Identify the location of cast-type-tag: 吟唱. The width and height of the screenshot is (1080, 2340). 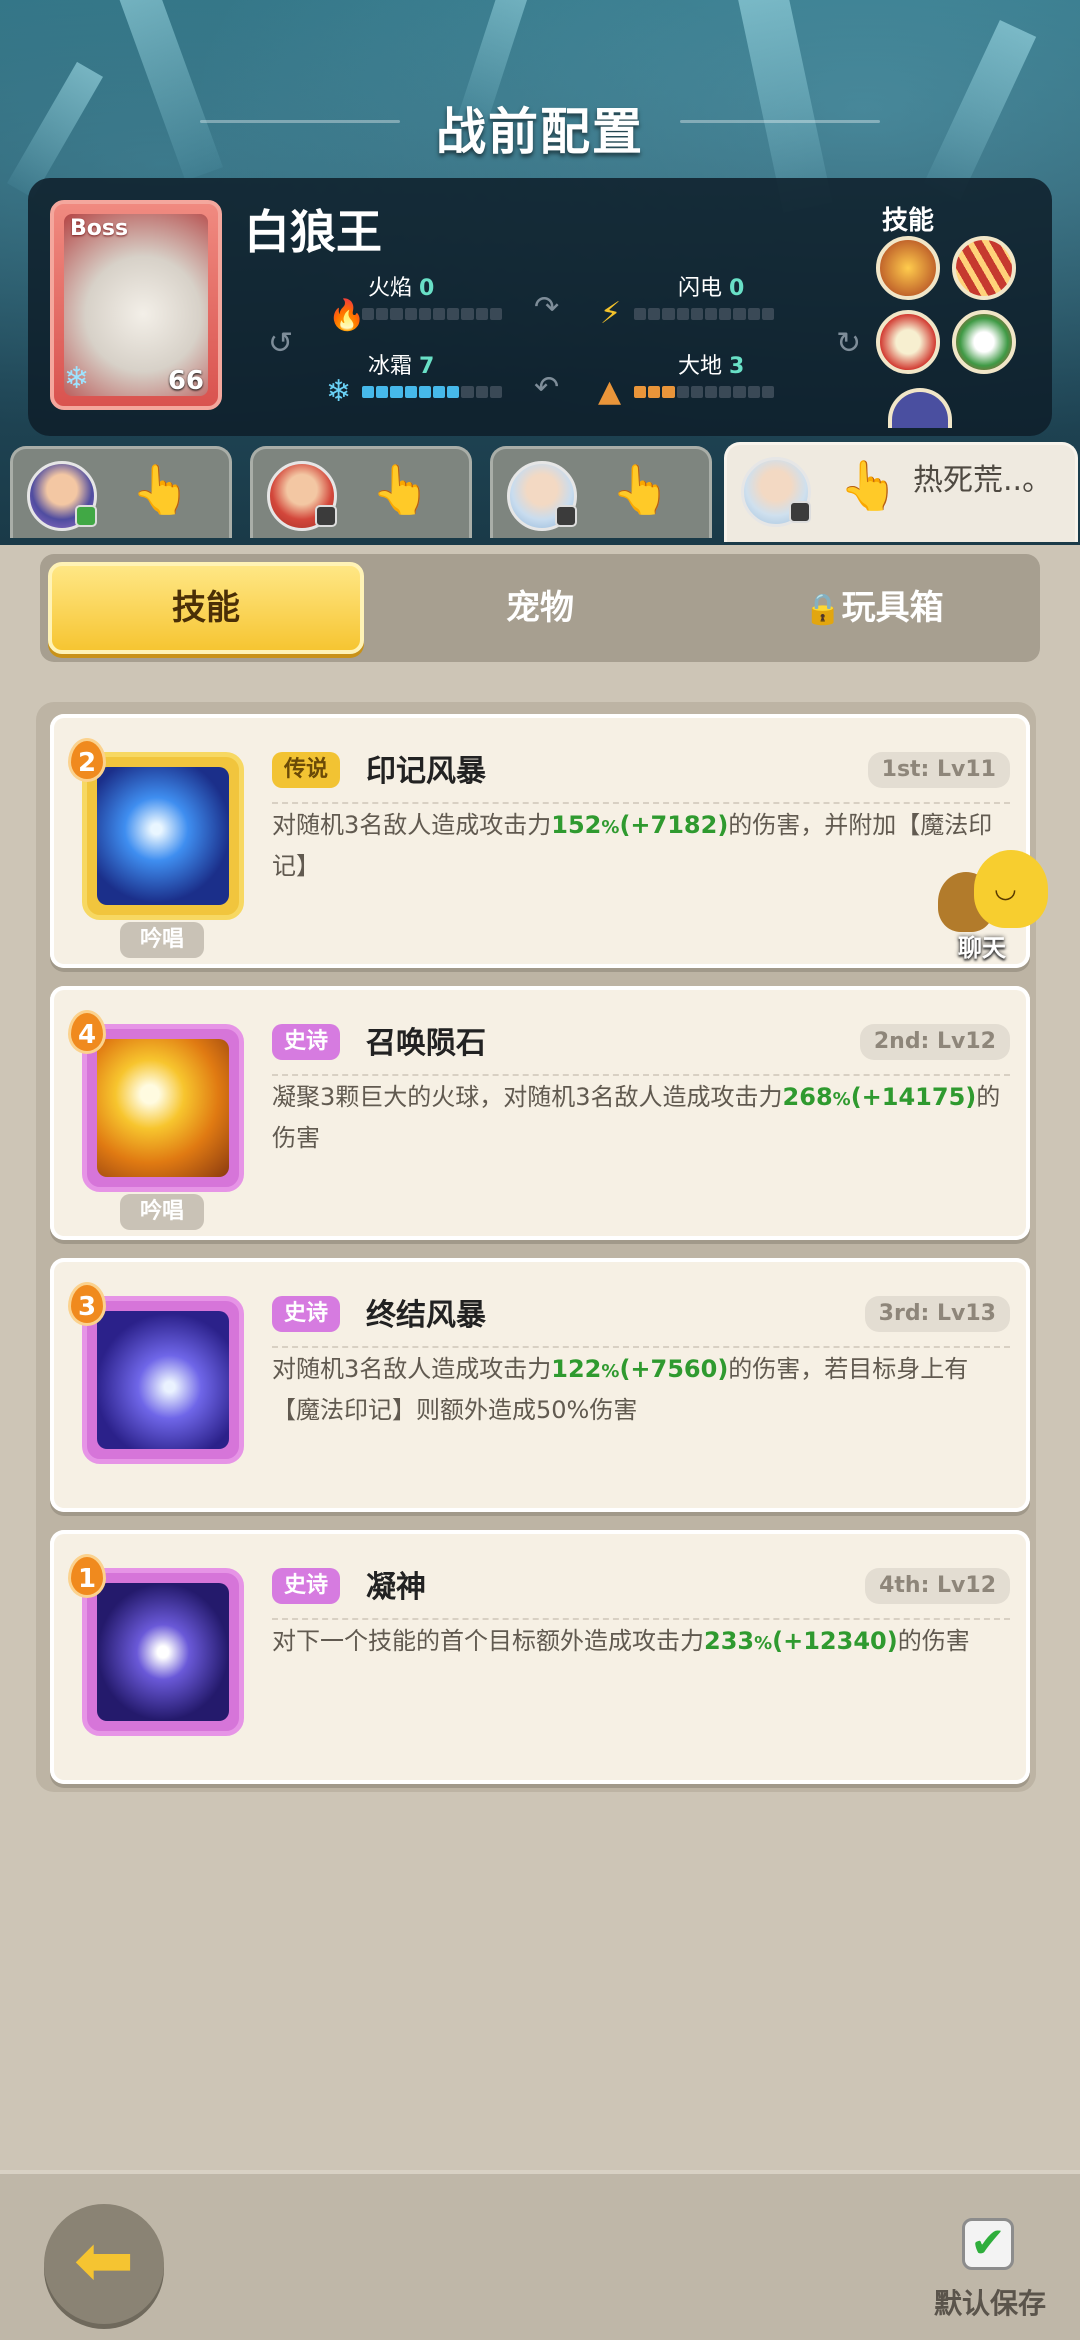
(162, 940).